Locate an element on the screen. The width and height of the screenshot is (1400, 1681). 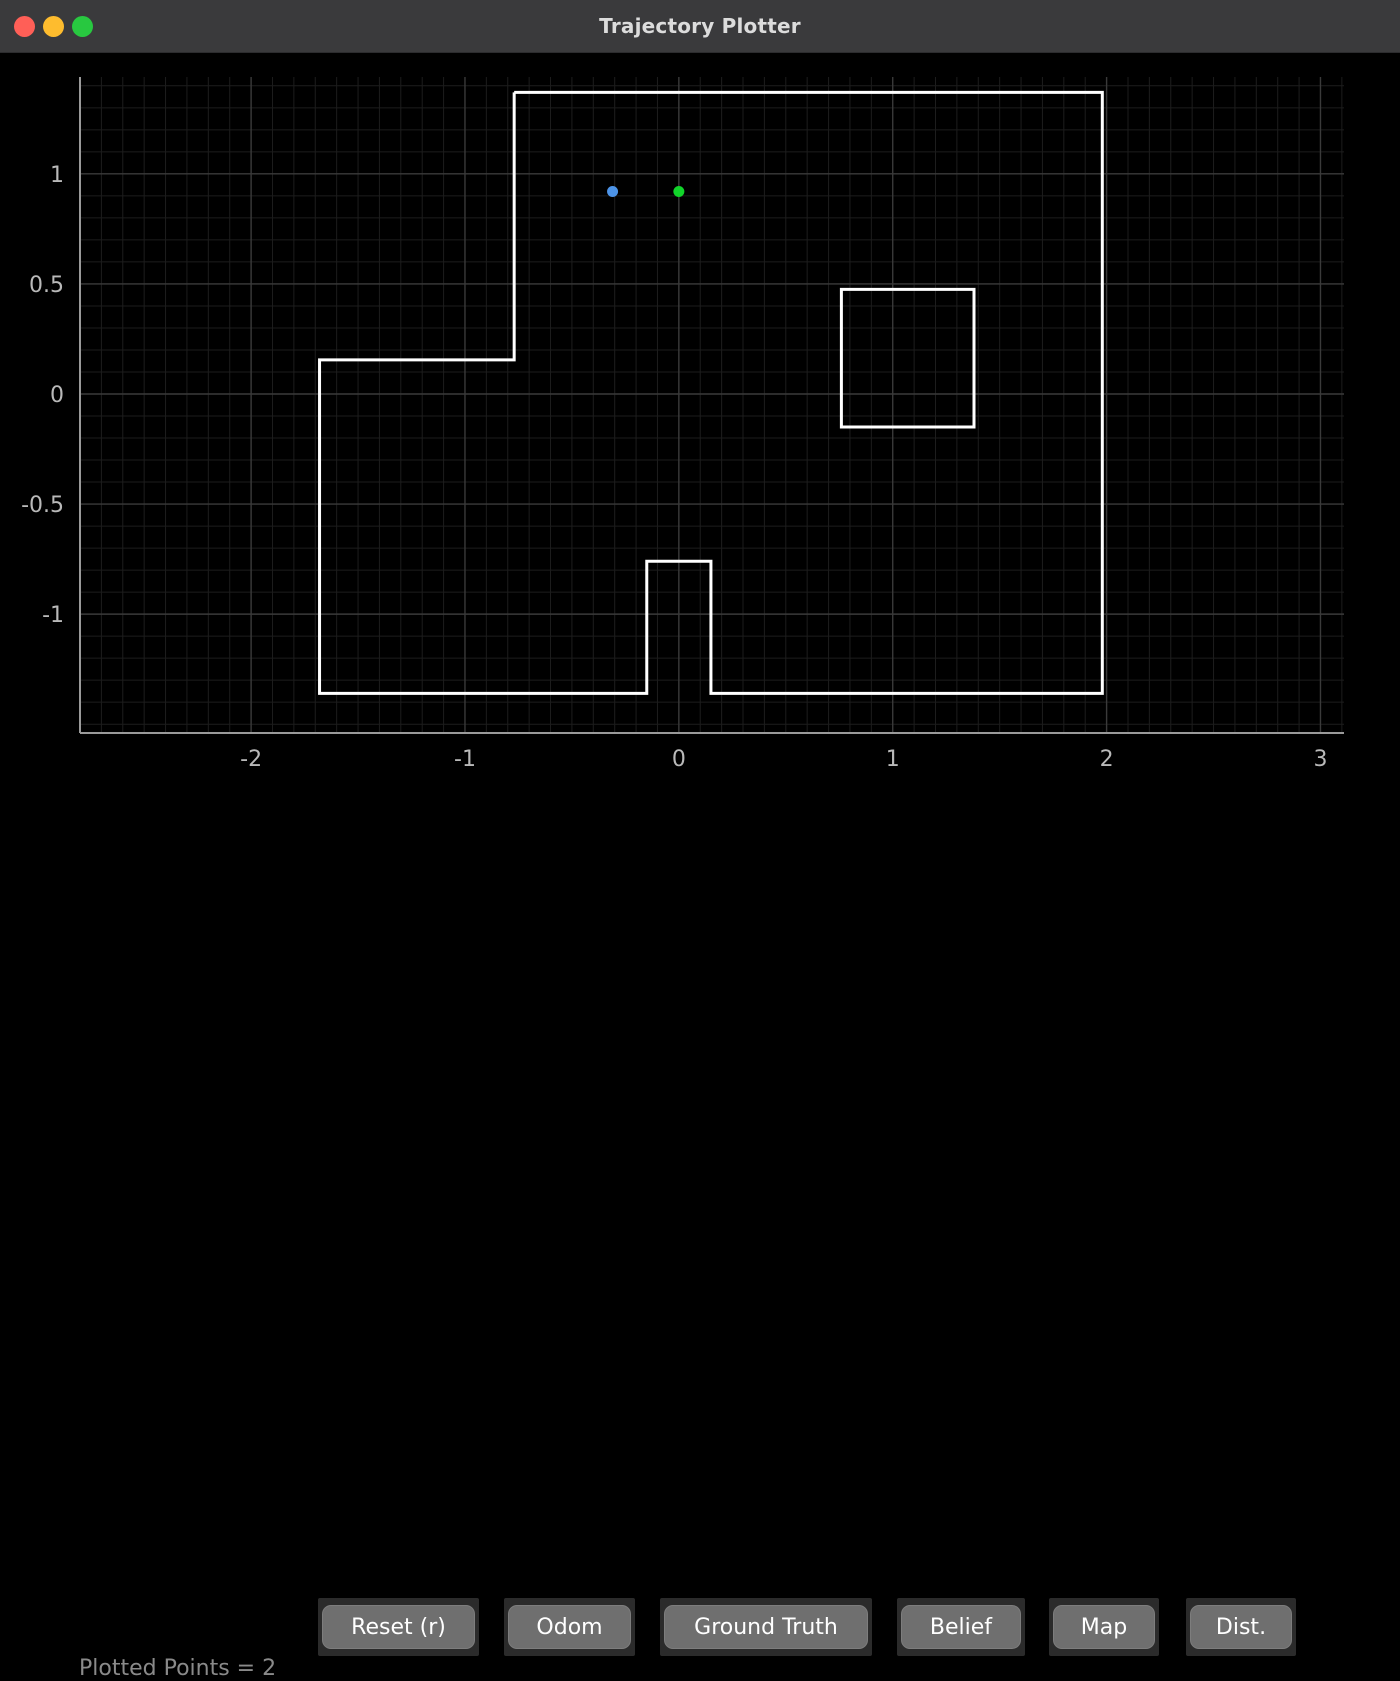
ground-truth-button: Ground Truth is located at coordinates (766, 1627).